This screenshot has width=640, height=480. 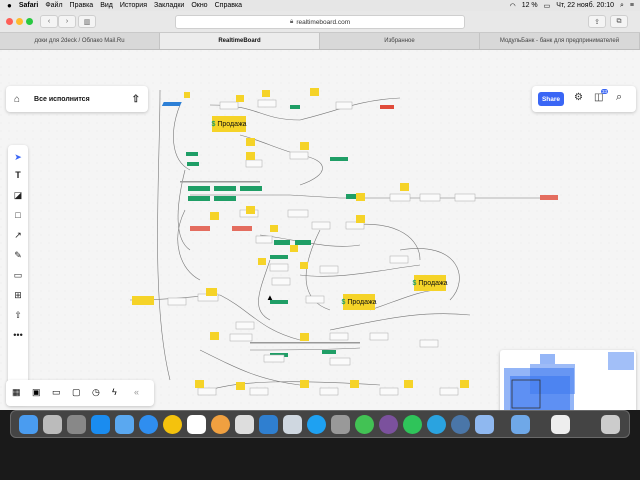 What do you see at coordinates (364, 424) in the screenshot?
I see `whatsapp-alt-icon` at bounding box center [364, 424].